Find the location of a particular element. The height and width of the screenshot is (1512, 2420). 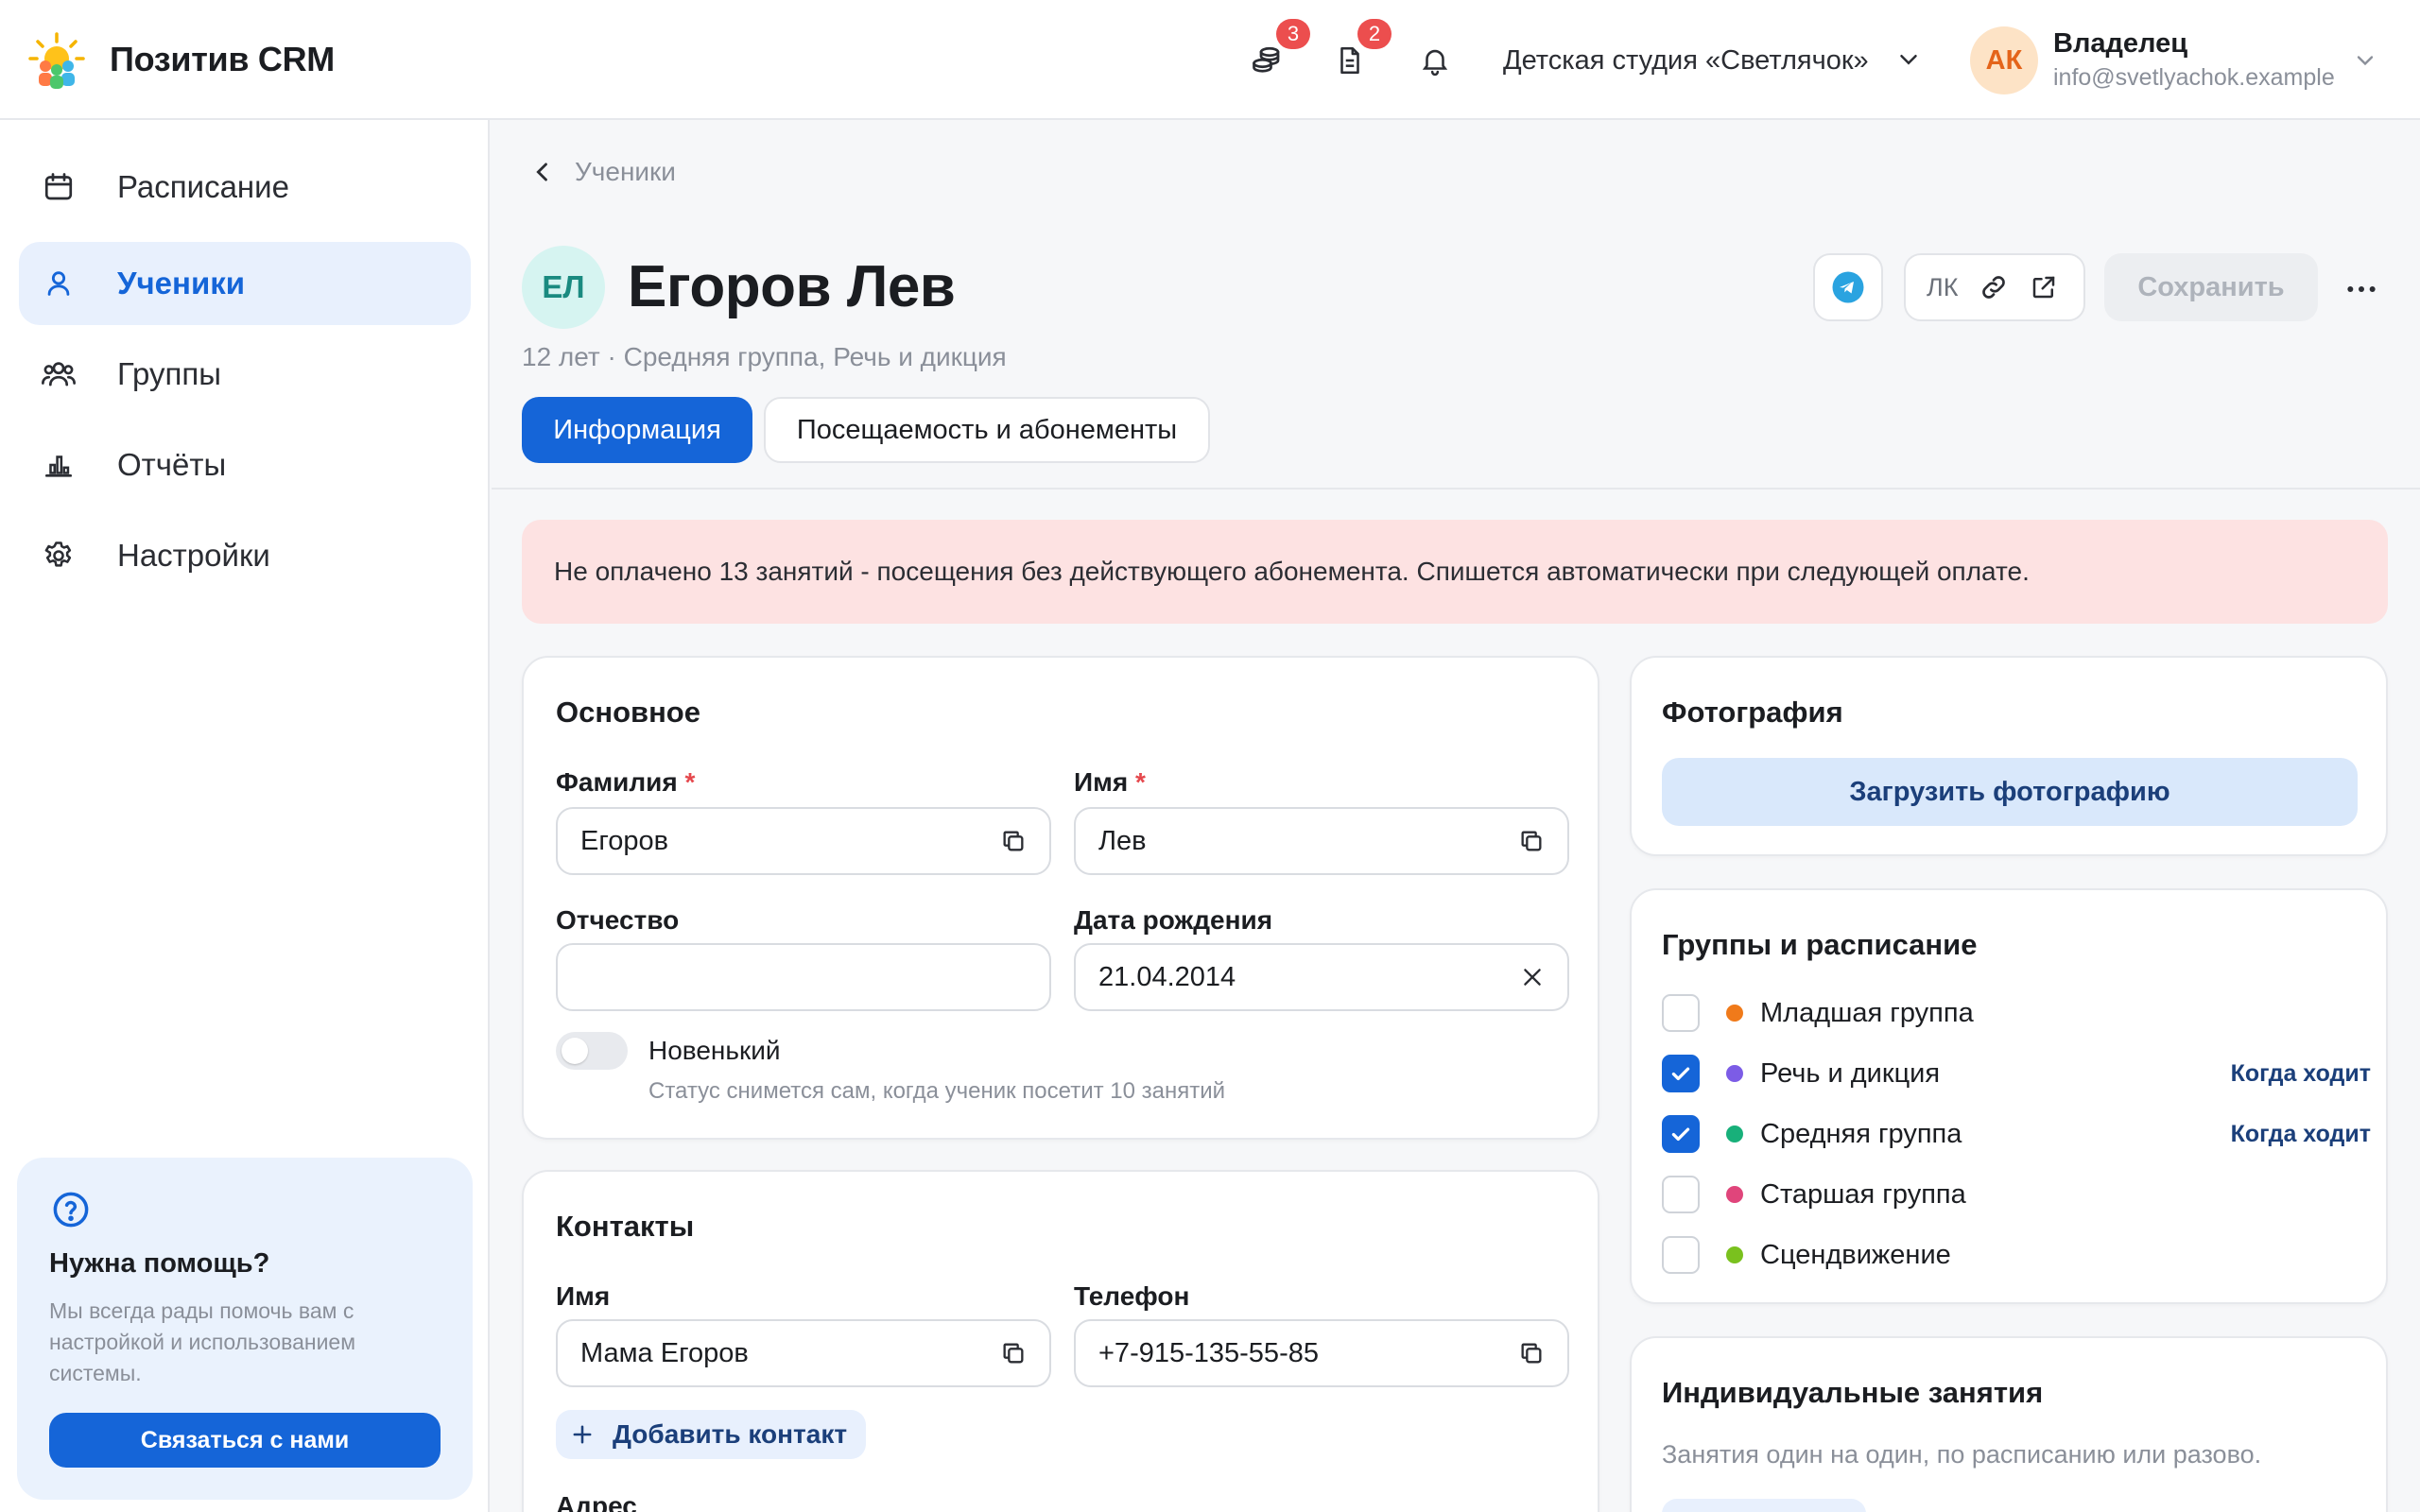

field-label: Адрес is located at coordinates (596, 1501).